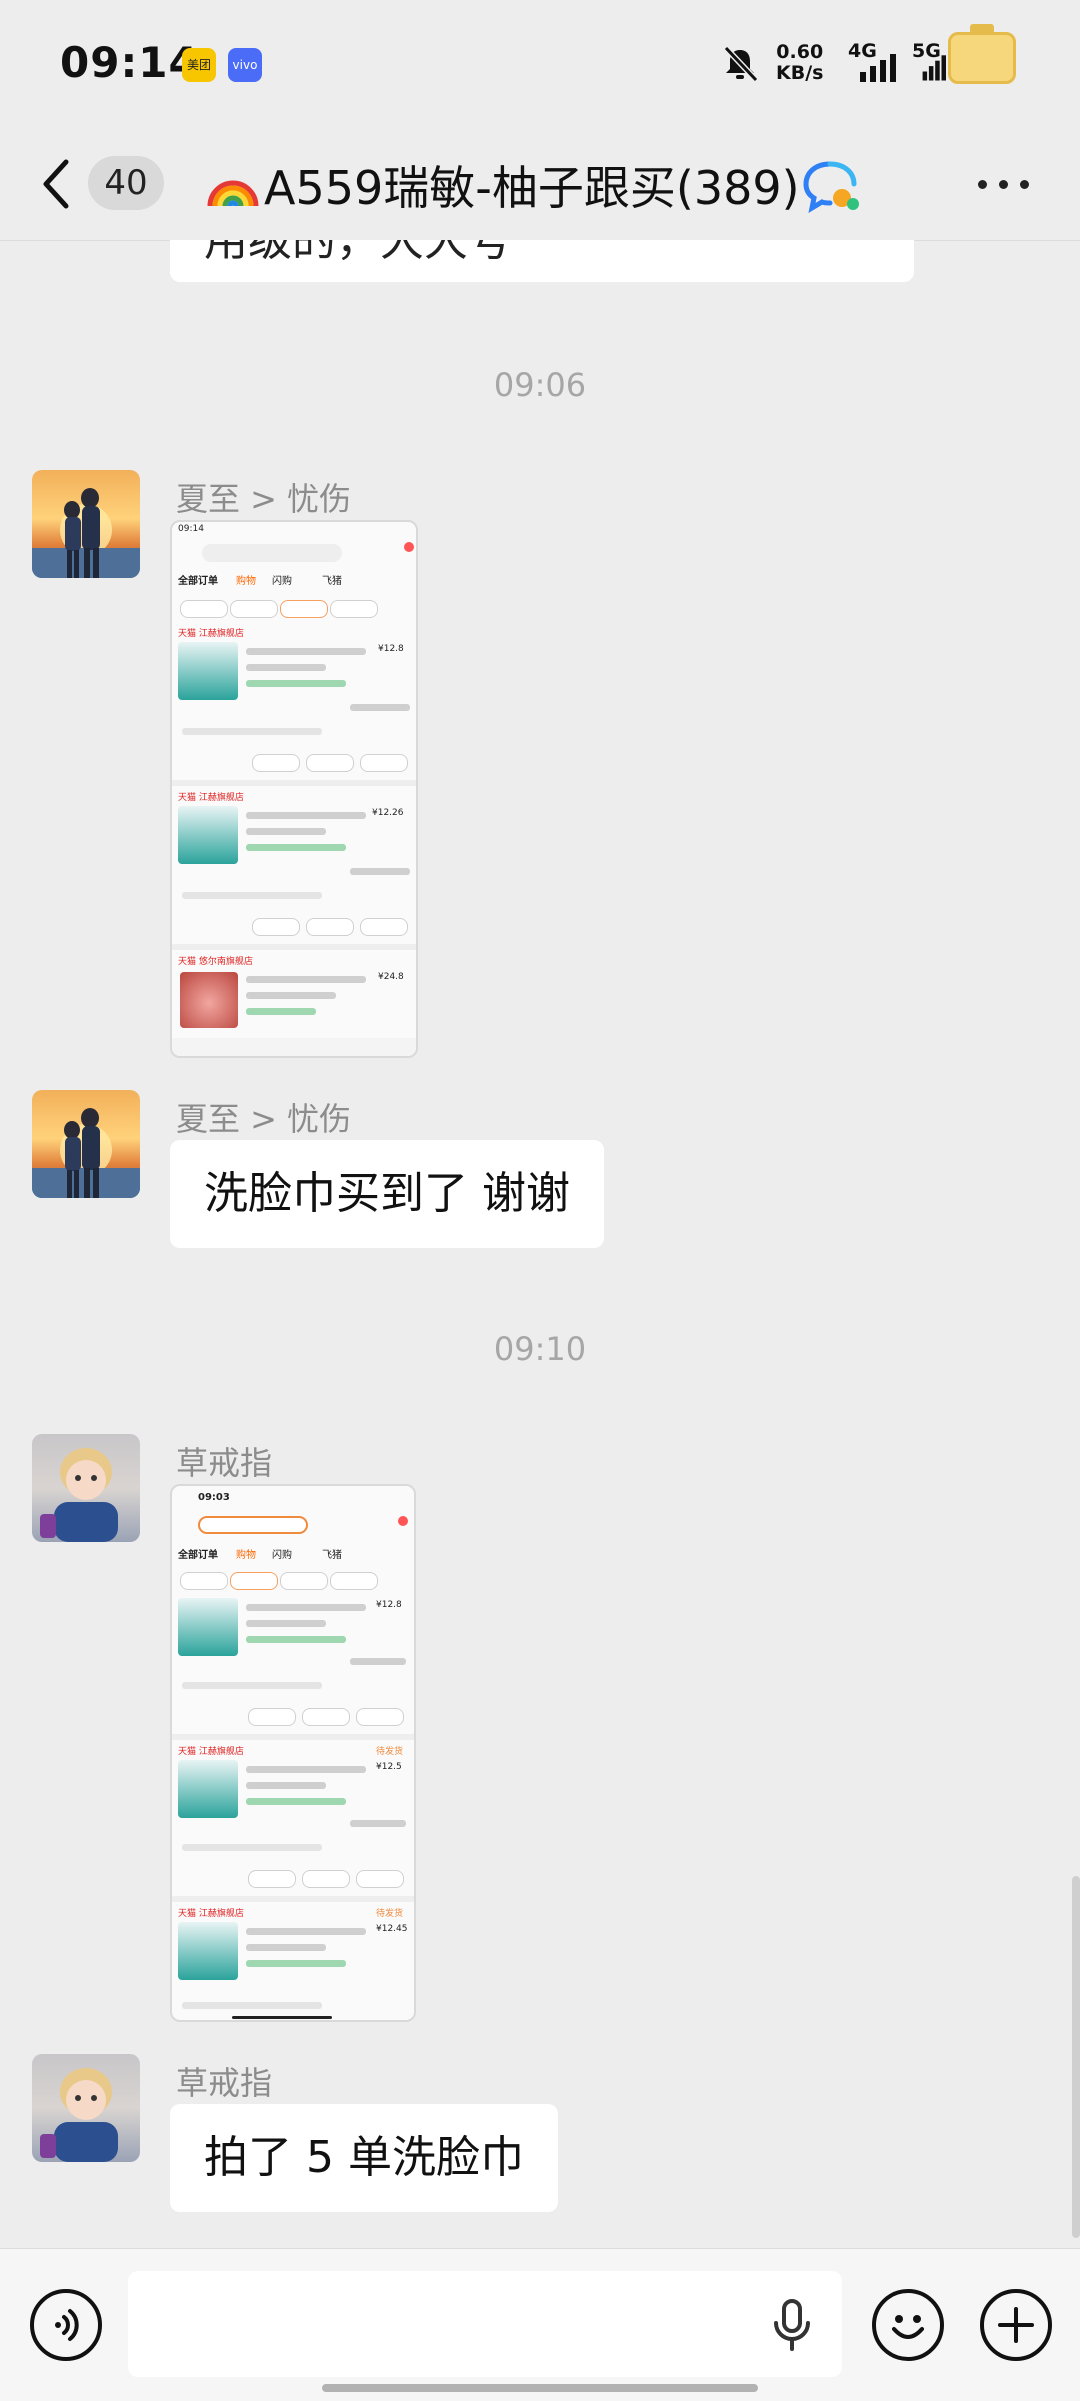 This screenshot has height=2401, width=1080. Describe the element at coordinates (540, 1349) in the screenshot. I see `message-timestamp: 09:10` at that location.